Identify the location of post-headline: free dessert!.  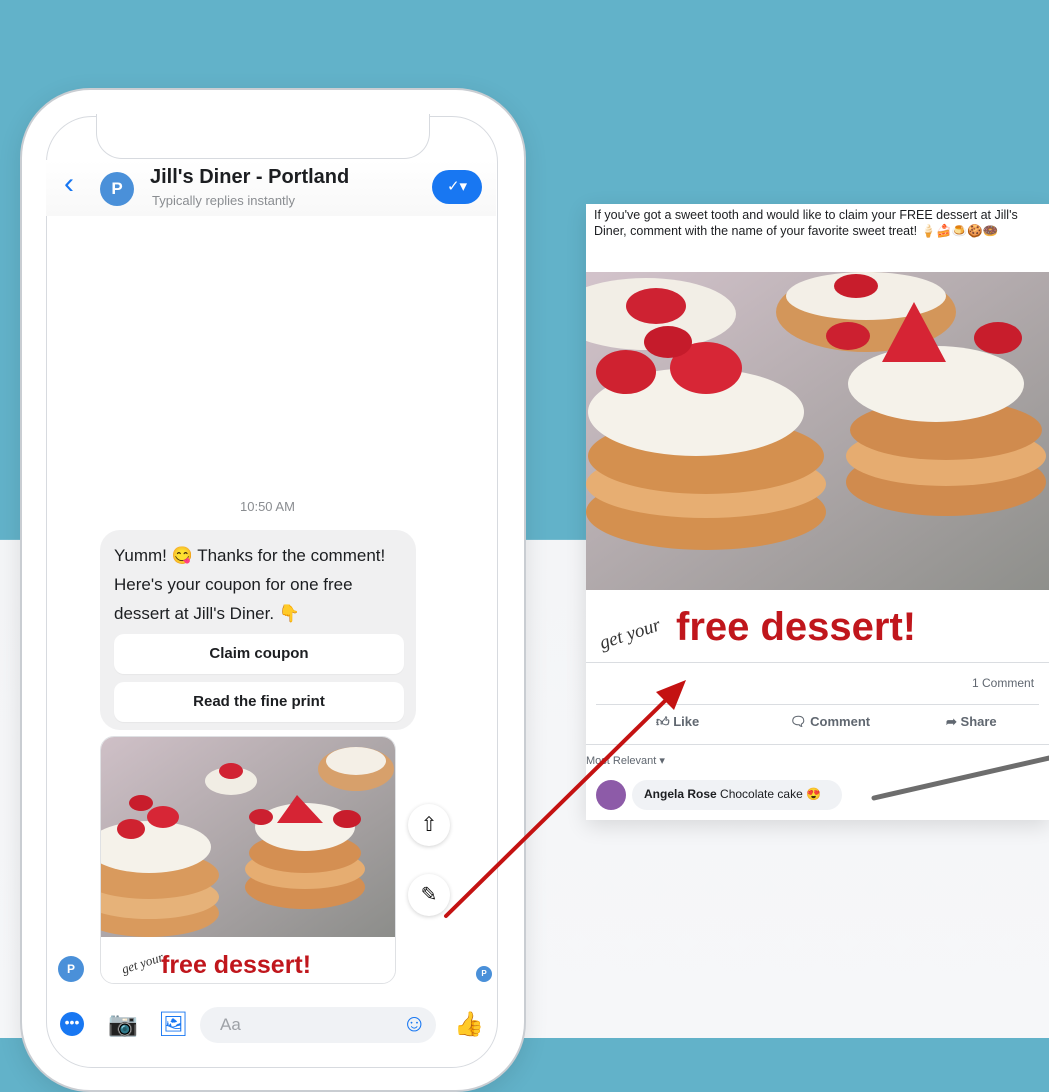
(796, 627).